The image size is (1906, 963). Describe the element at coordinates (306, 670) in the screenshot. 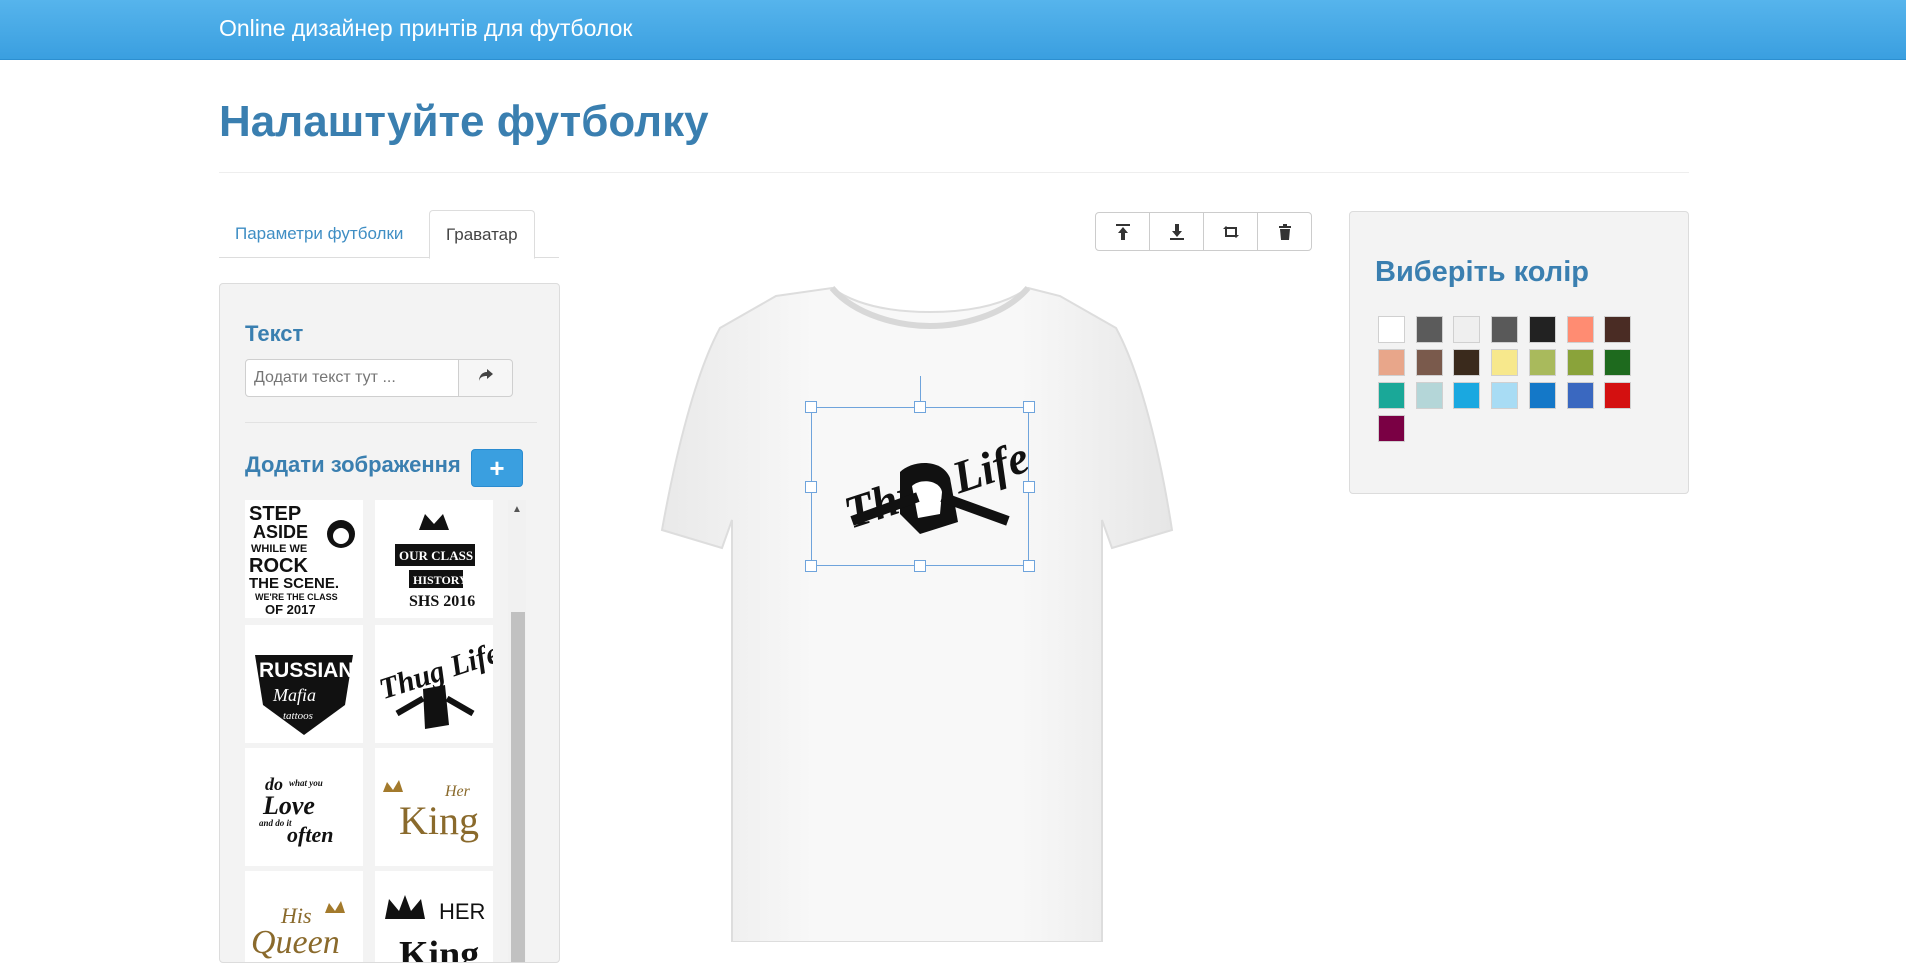

I see `svg-text: RUSSIAN` at that location.